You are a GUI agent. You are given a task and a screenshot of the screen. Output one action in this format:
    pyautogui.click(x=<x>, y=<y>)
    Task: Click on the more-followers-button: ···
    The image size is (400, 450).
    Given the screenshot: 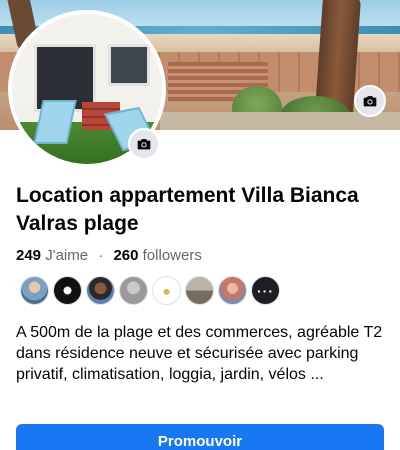 What is the action you would take?
    pyautogui.click(x=265, y=290)
    